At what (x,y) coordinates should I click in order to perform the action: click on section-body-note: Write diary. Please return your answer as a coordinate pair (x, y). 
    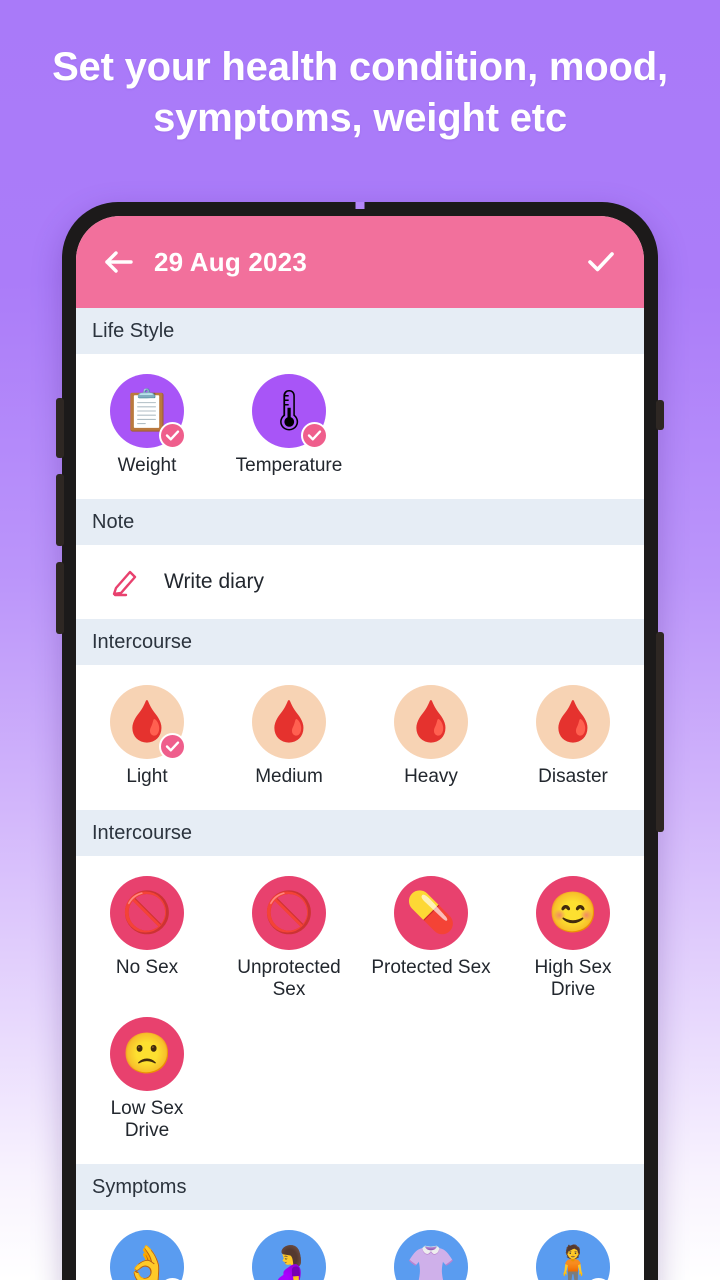
    Looking at the image, I should click on (360, 582).